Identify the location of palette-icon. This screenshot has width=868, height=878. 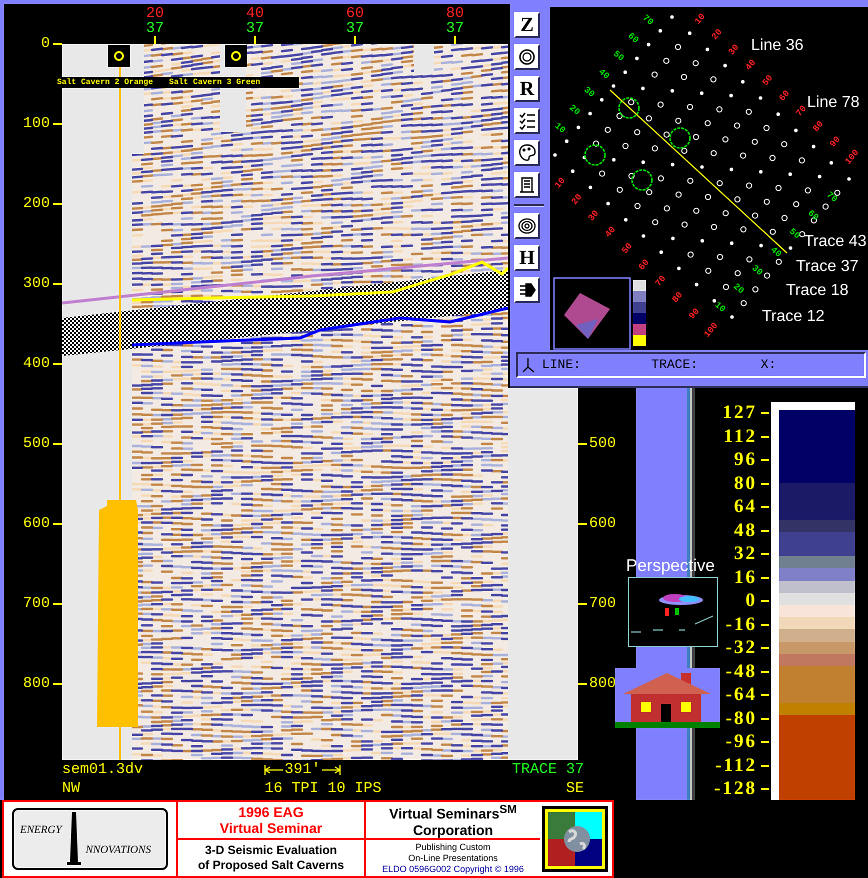
(527, 153).